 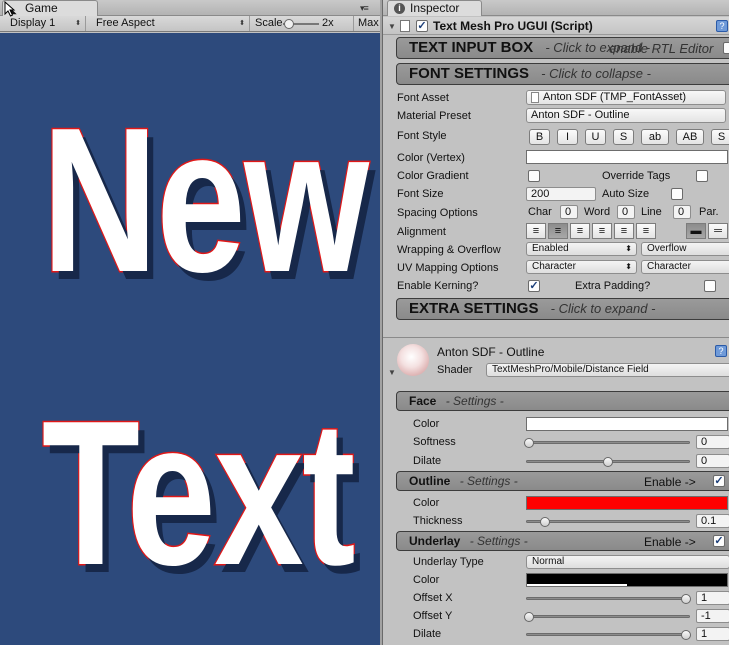 I want to click on underlay-offset-x-slider, so click(x=608, y=598).